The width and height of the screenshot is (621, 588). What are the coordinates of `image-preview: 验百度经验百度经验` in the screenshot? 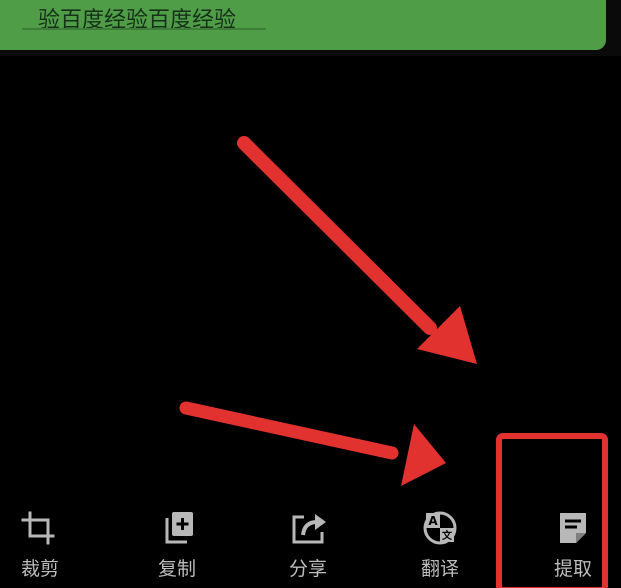 It's located at (310, 28).